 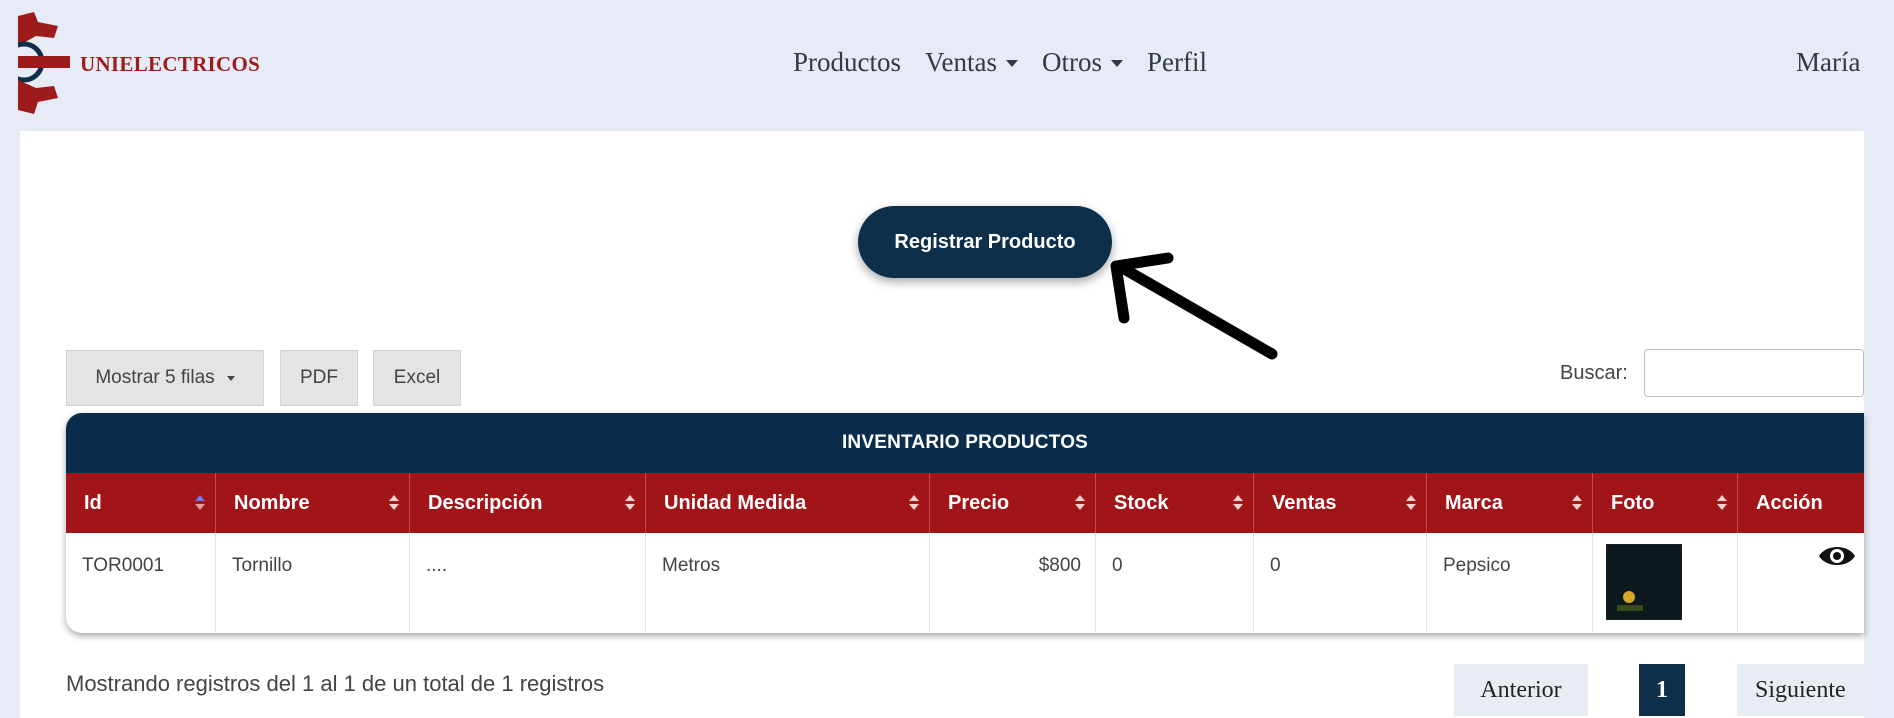 I want to click on nav-otros-dropdown: Otros, so click(x=1082, y=62).